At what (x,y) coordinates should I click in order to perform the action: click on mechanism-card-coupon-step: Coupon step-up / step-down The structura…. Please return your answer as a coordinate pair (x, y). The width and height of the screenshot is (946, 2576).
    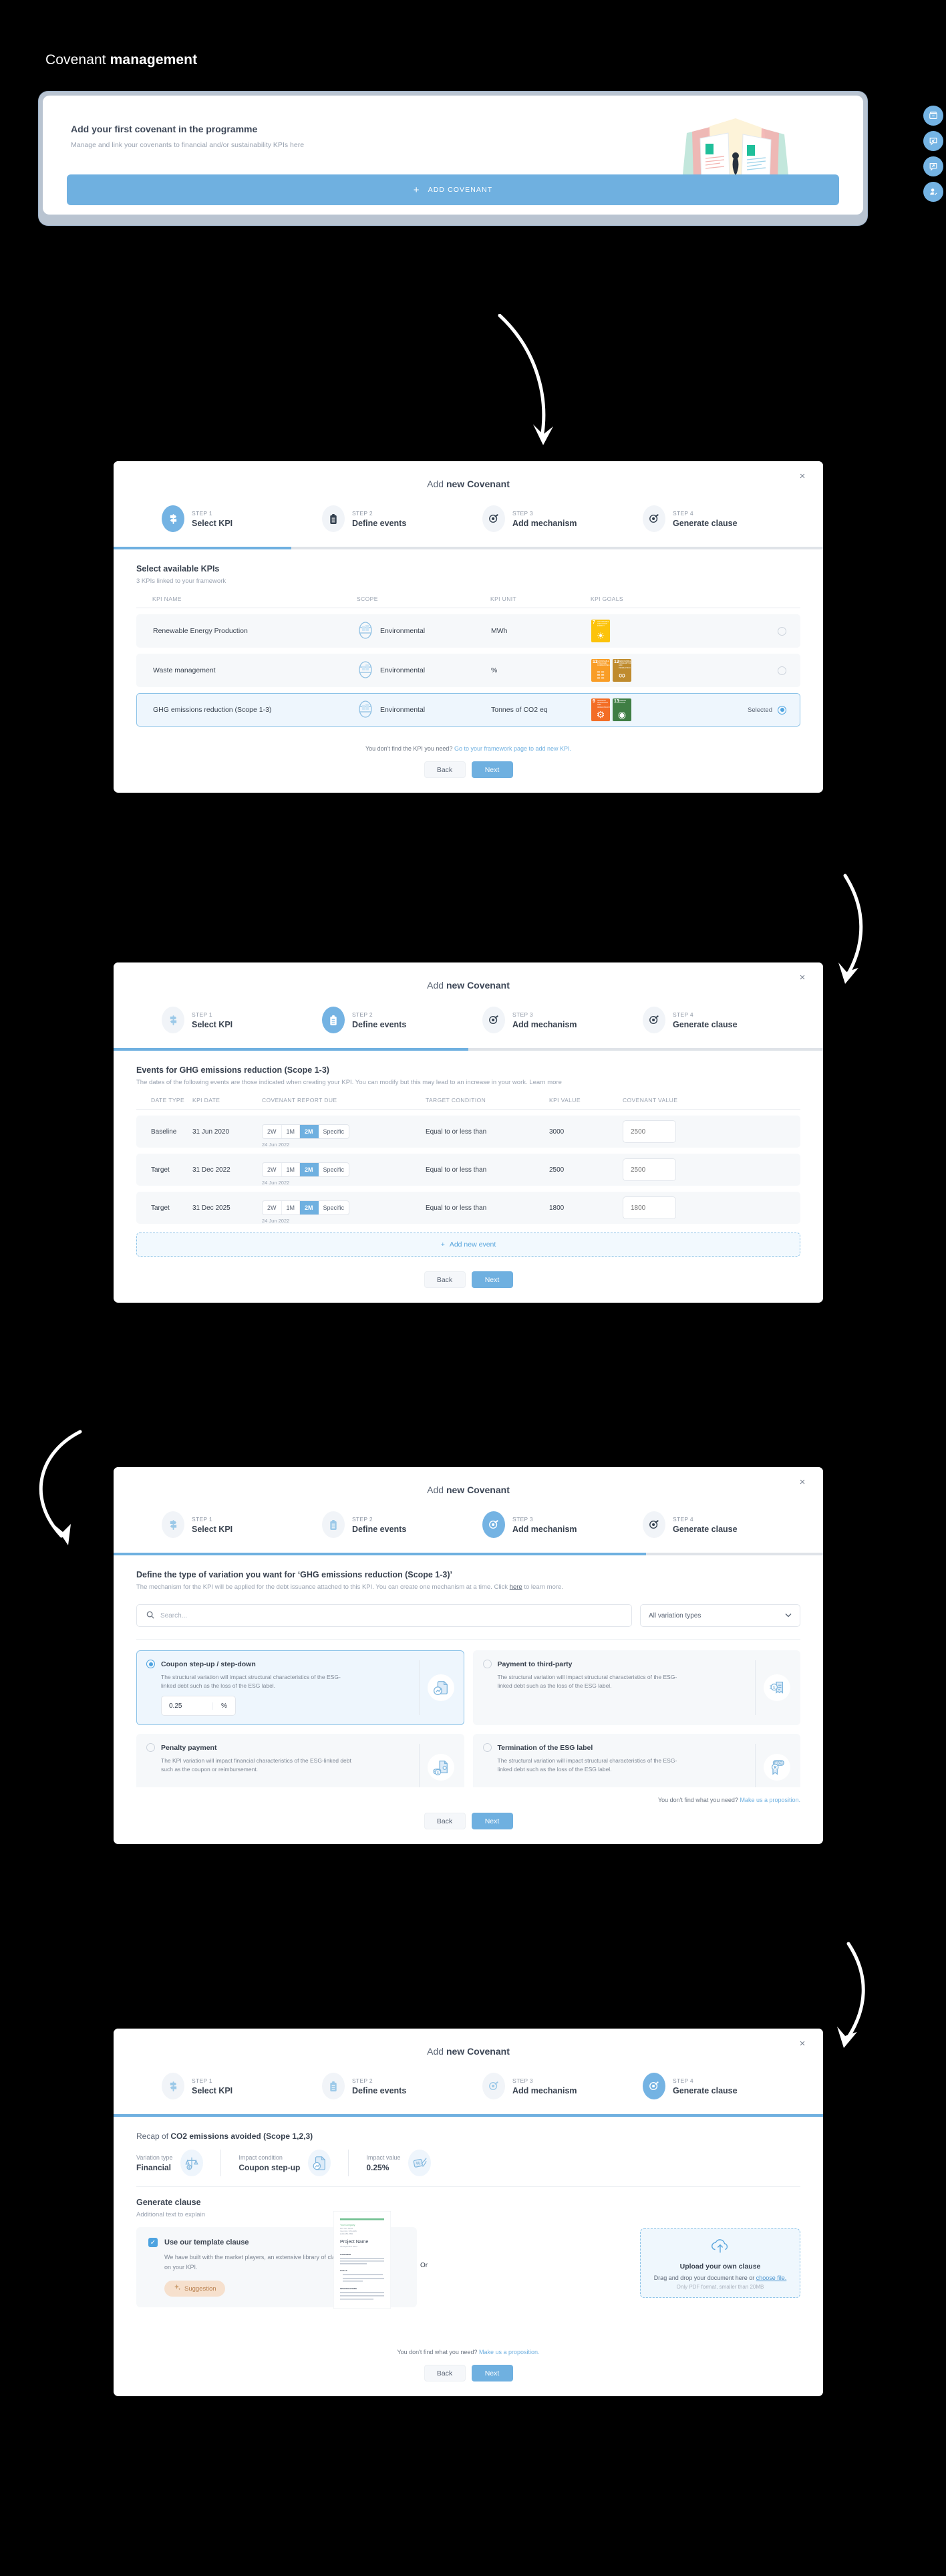
    Looking at the image, I should click on (300, 1687).